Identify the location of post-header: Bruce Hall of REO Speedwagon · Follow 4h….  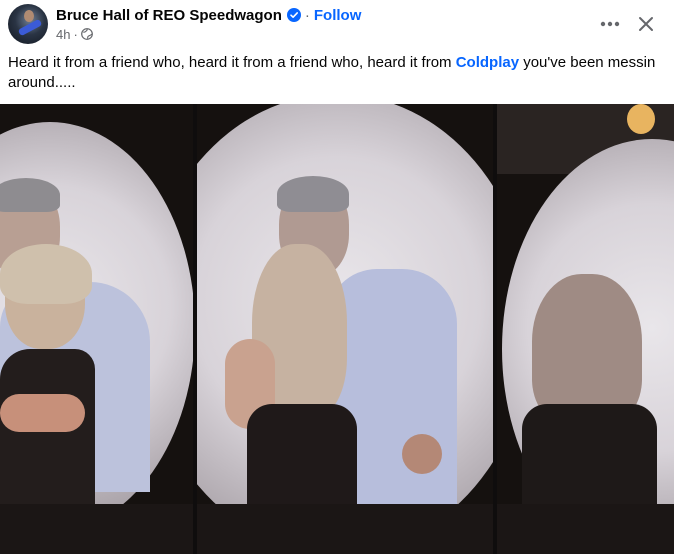
(337, 24).